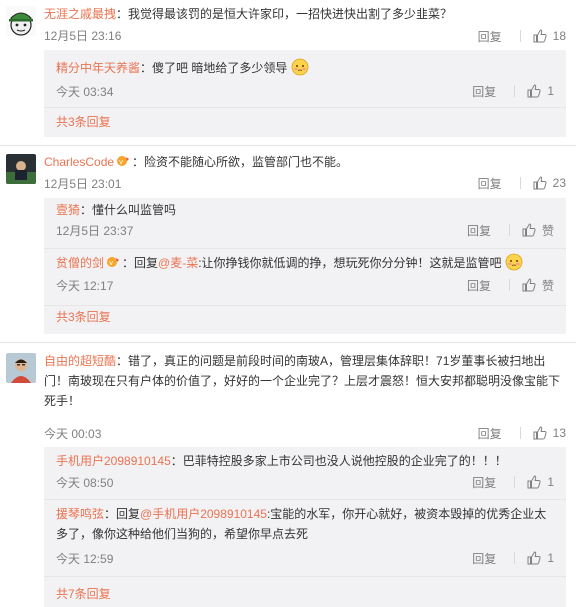 The width and height of the screenshot is (576, 607). Describe the element at coordinates (559, 433) in the screenshot. I see `like-count: 13` at that location.